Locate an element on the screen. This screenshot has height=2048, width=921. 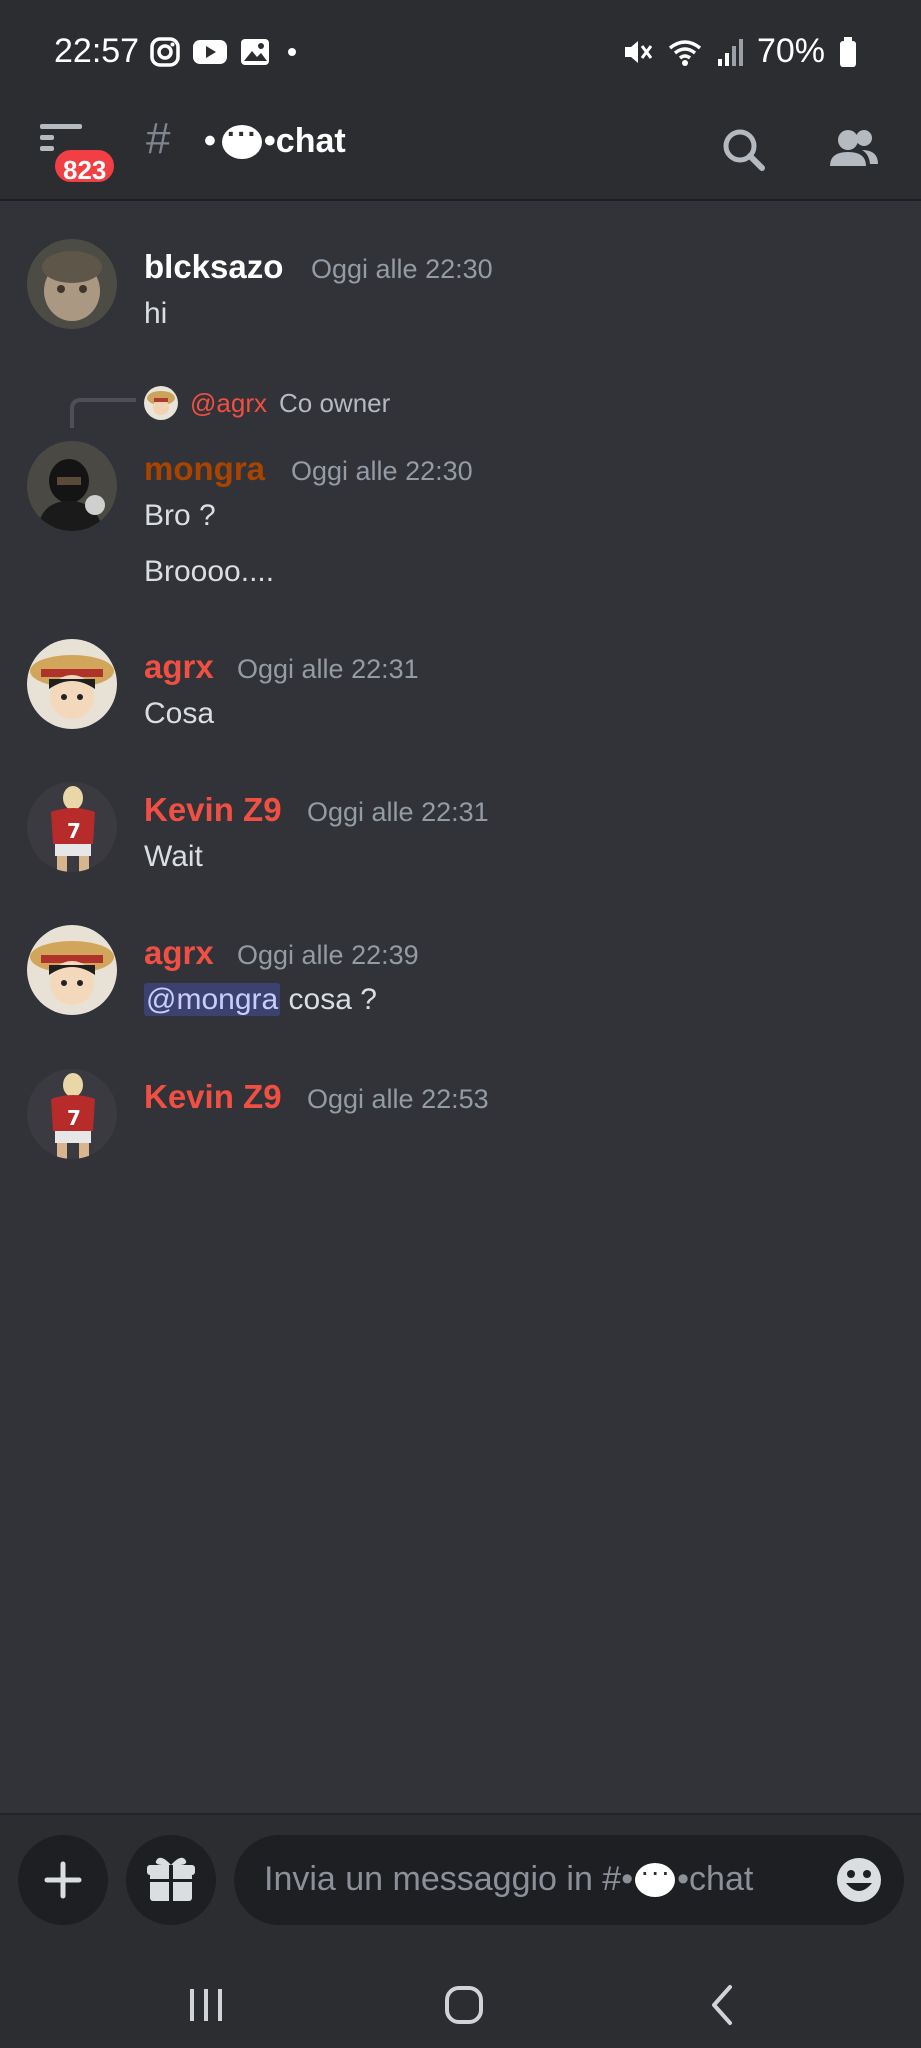
search-icon is located at coordinates (744, 150).